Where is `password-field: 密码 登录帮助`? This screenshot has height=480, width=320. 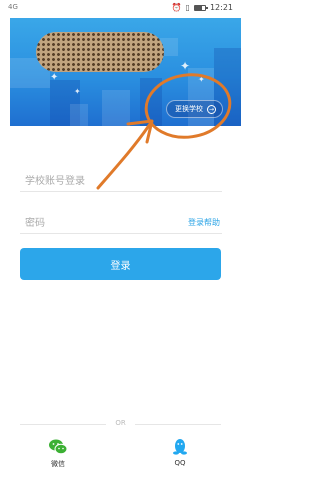
password-field: 密码 登录帮助 is located at coordinates (121, 221).